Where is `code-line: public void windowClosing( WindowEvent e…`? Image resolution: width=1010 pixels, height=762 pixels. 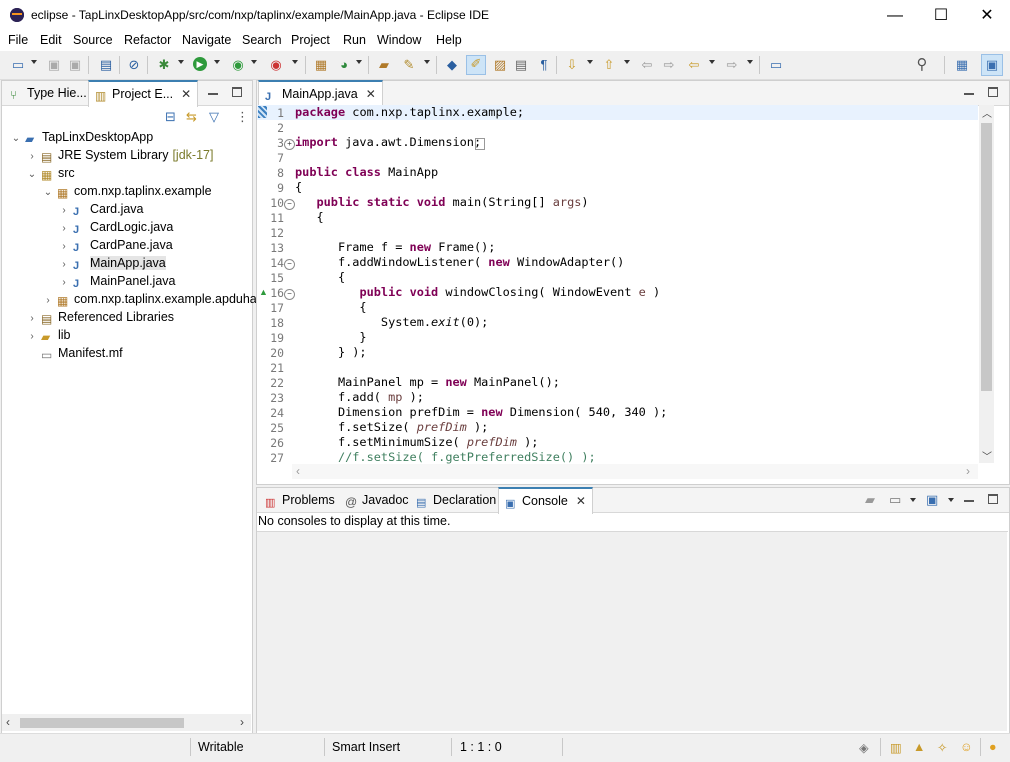
code-line: public void windowClosing( WindowEvent e… is located at coordinates (477, 292).